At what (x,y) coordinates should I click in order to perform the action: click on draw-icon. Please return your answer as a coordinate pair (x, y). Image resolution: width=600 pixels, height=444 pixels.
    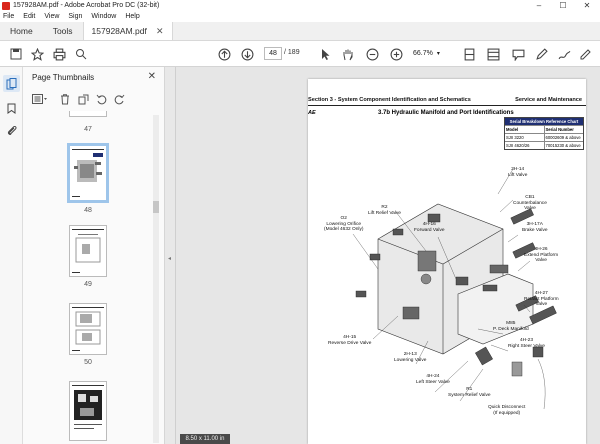
    Looking at the image, I should click on (564, 54).